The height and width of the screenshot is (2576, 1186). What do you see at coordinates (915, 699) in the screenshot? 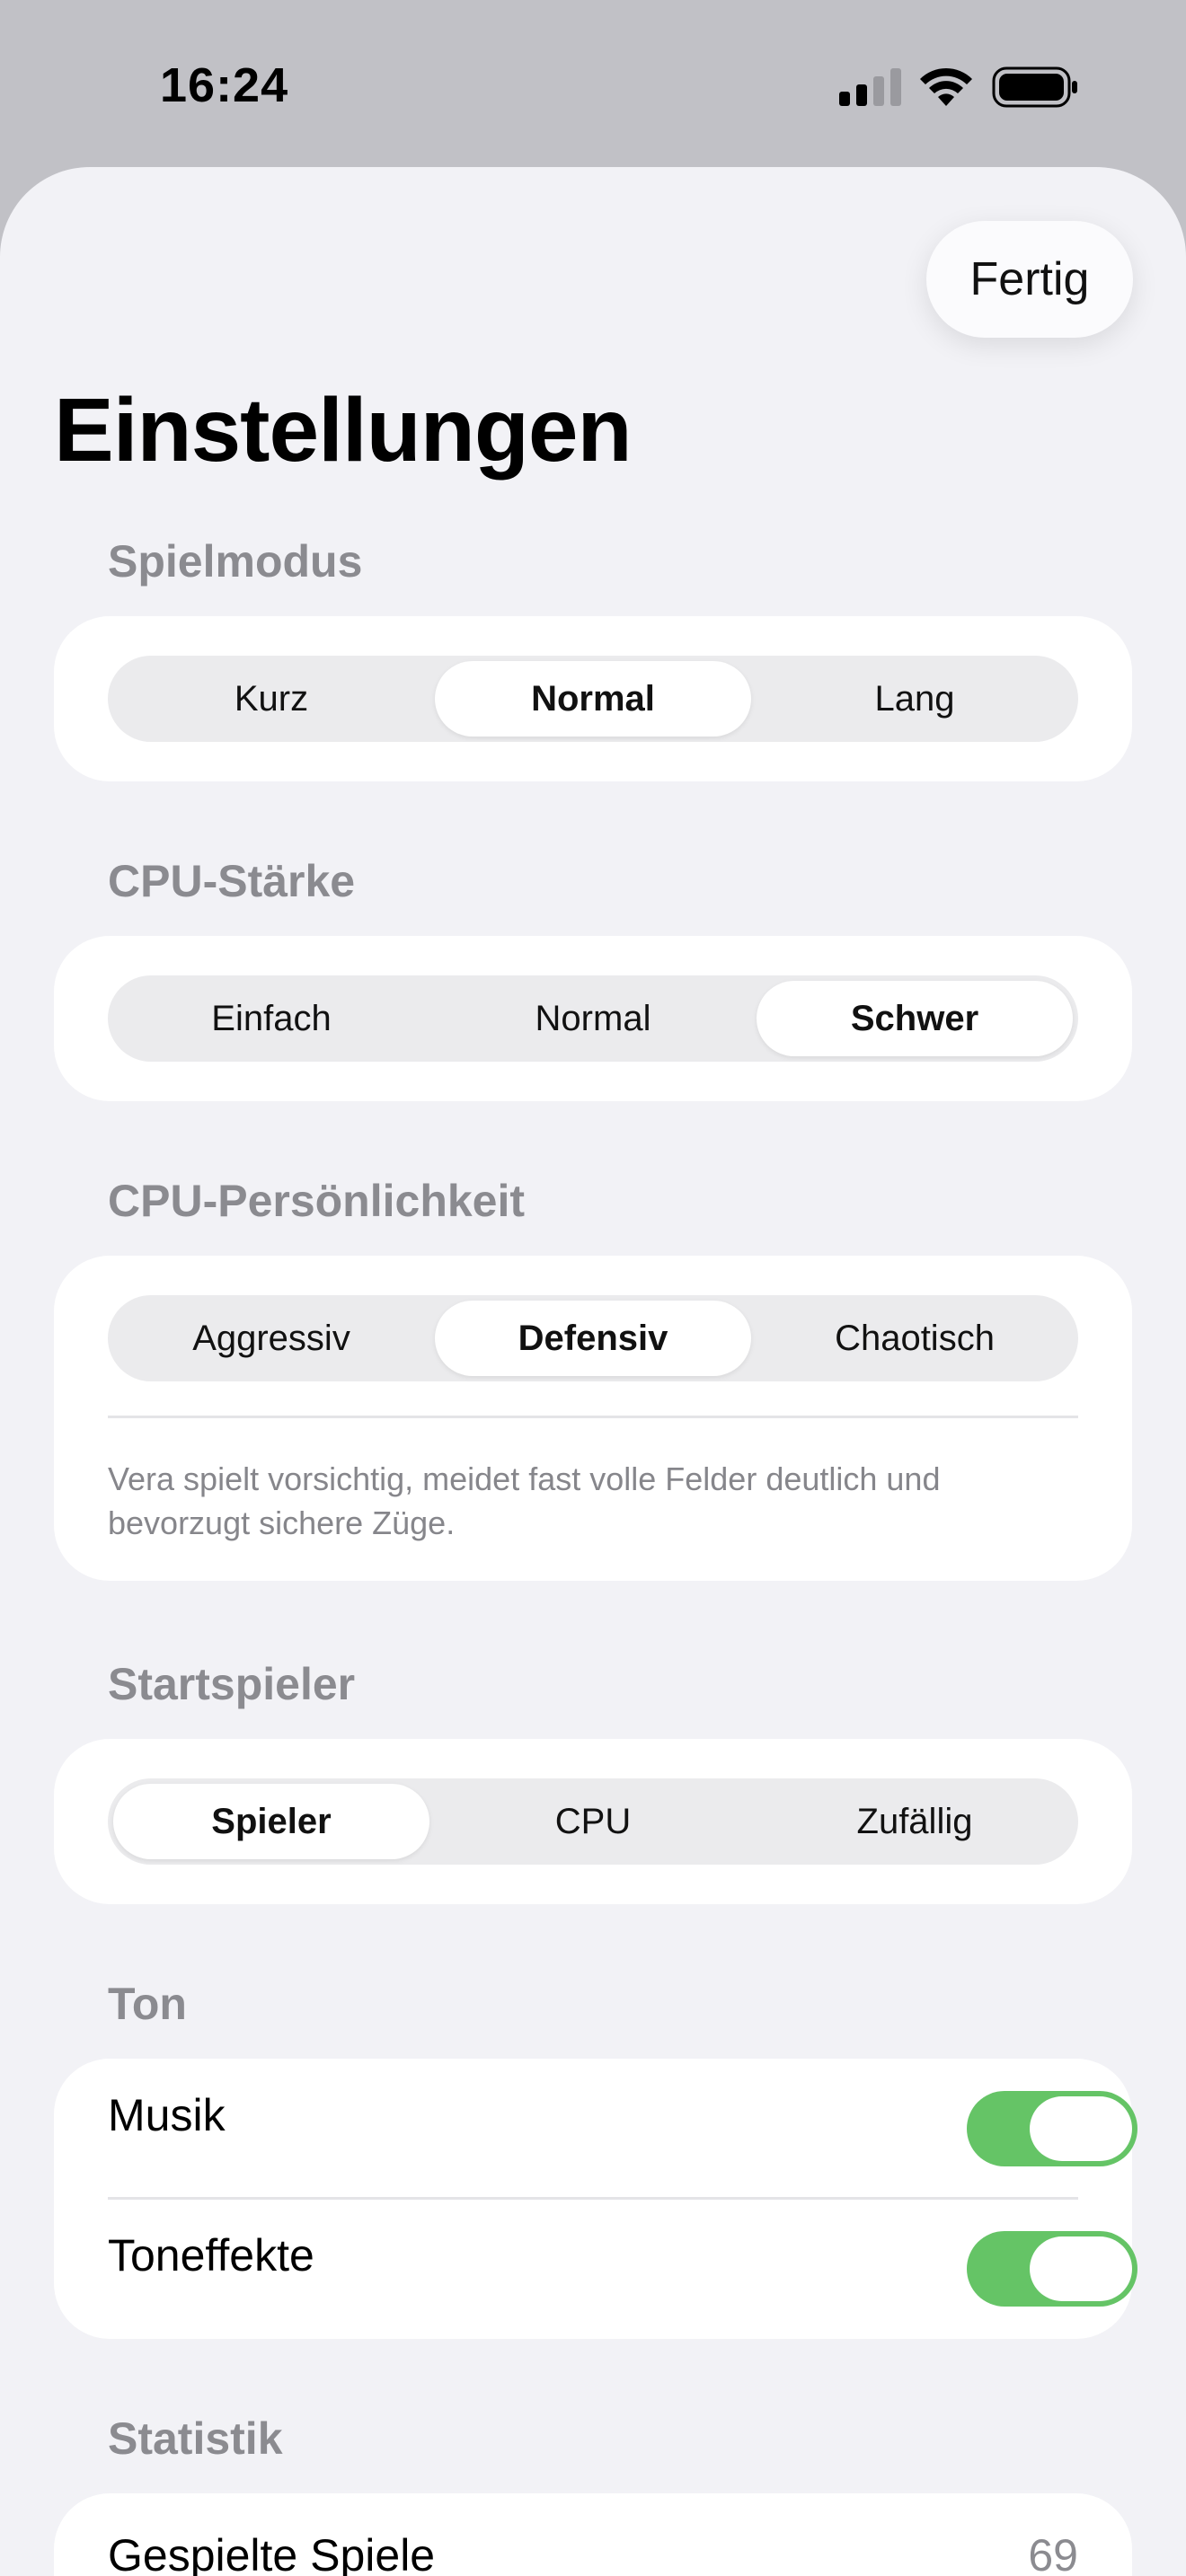
I see `segment-long: Lang` at bounding box center [915, 699].